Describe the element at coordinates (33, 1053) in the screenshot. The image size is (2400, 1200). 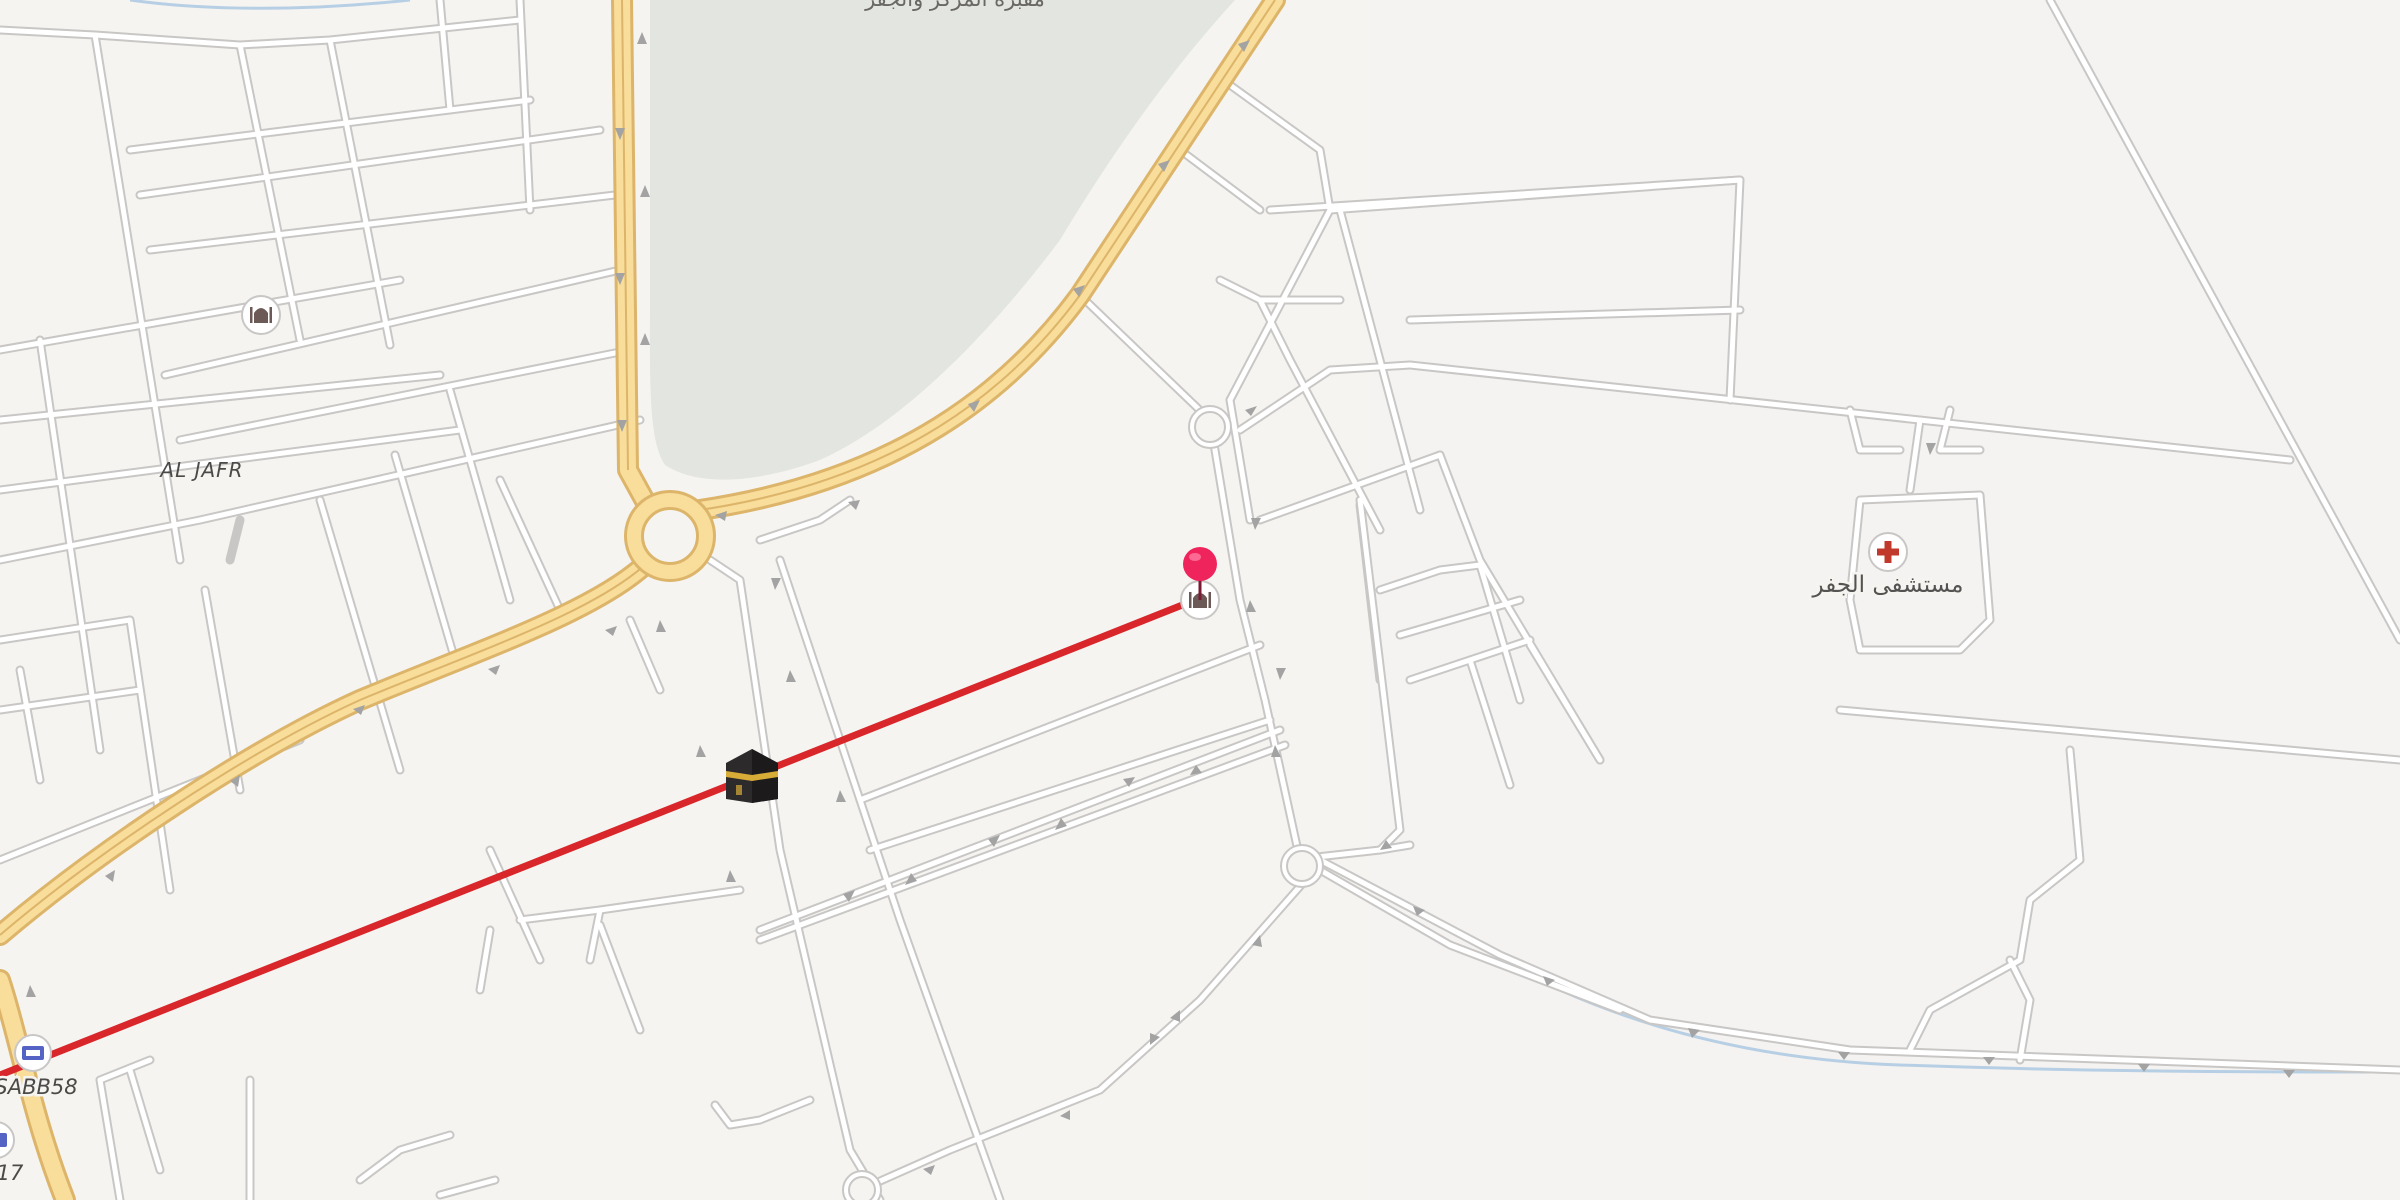
I see `bank-icon` at that location.